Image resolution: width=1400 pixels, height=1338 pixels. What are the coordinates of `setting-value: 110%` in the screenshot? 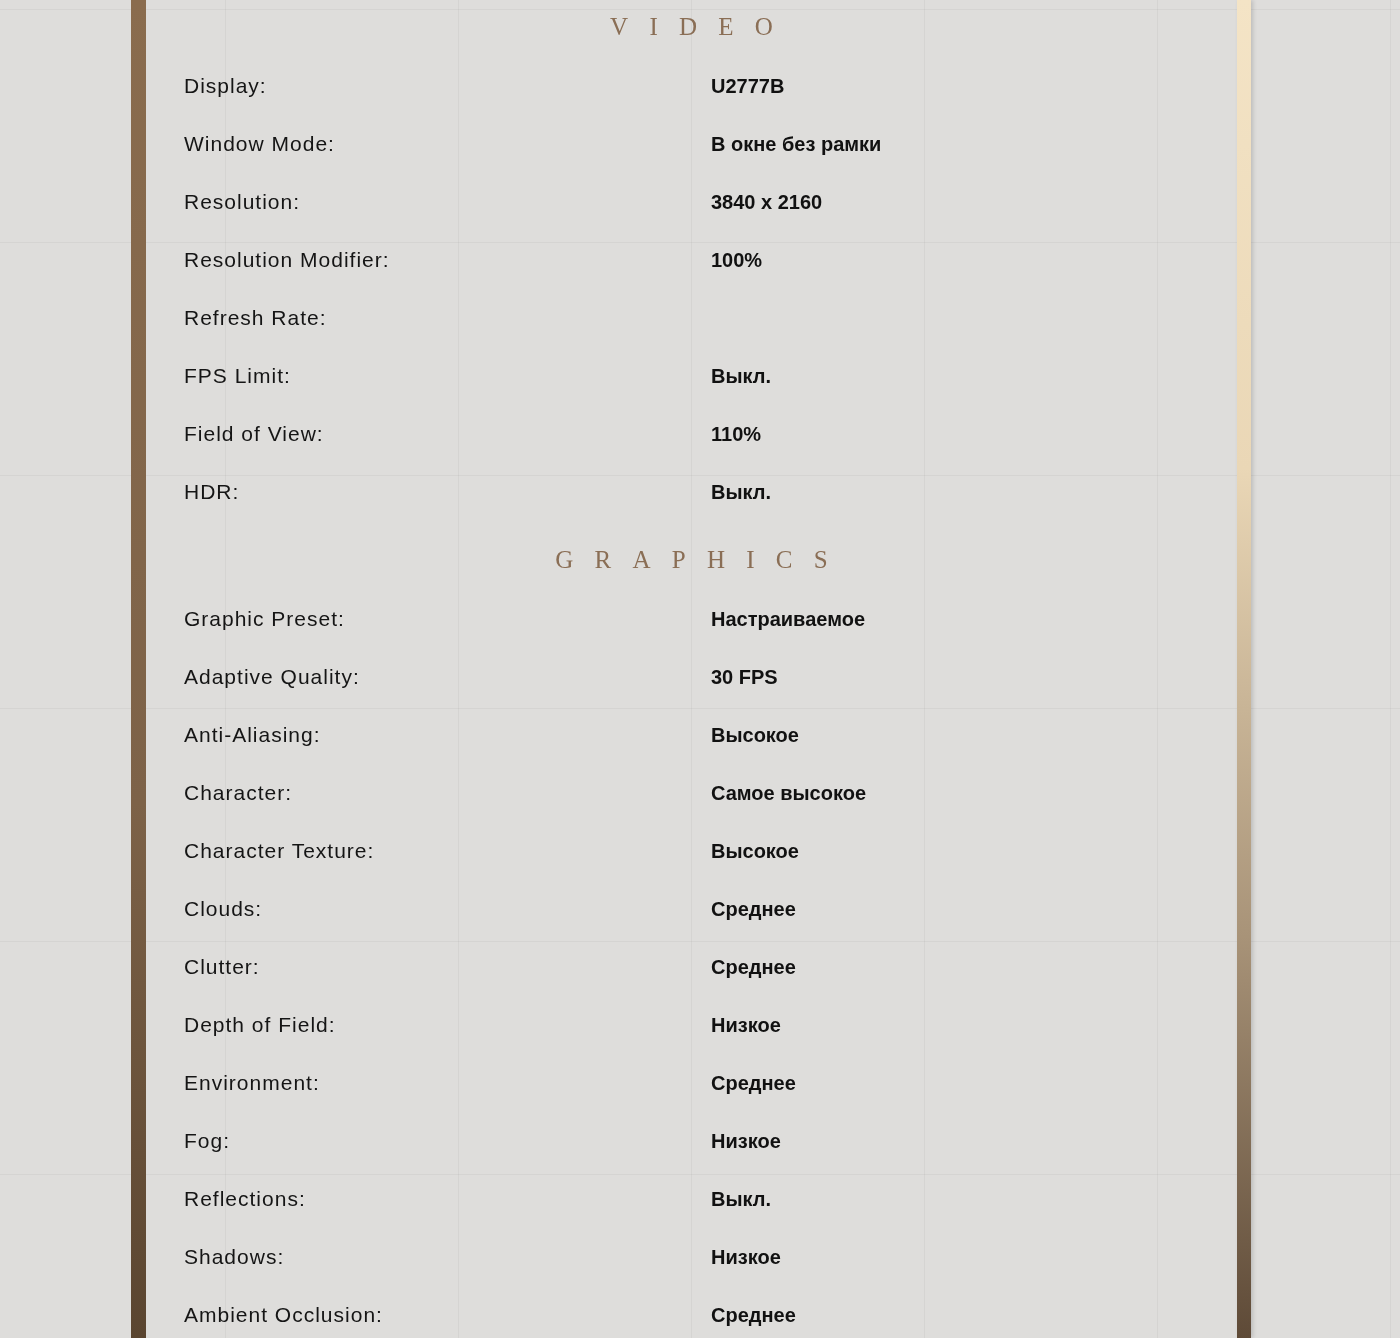 It's located at (736, 434).